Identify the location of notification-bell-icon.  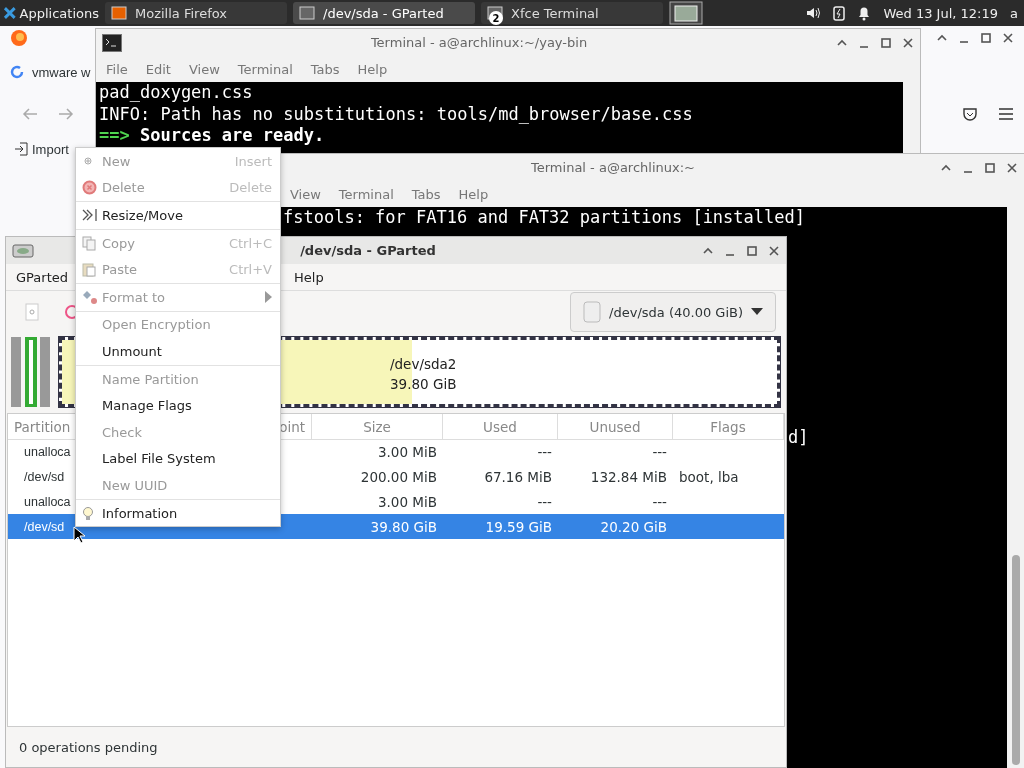
(864, 13).